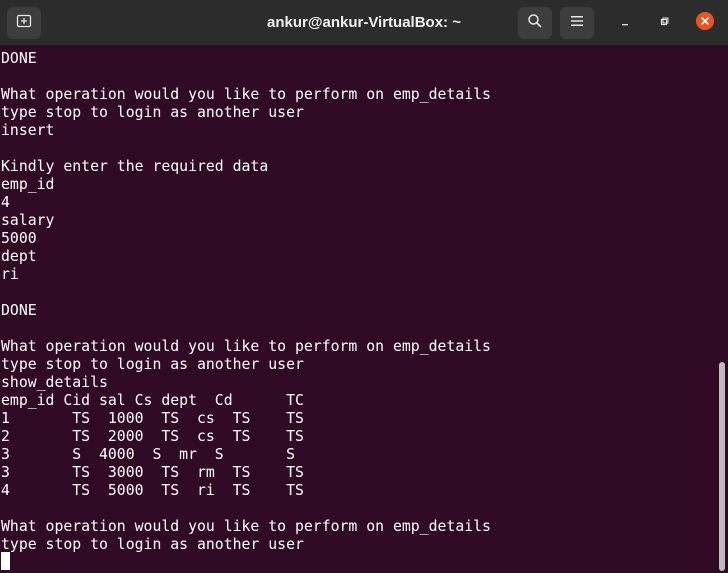  I want to click on close-icon, so click(705, 23).